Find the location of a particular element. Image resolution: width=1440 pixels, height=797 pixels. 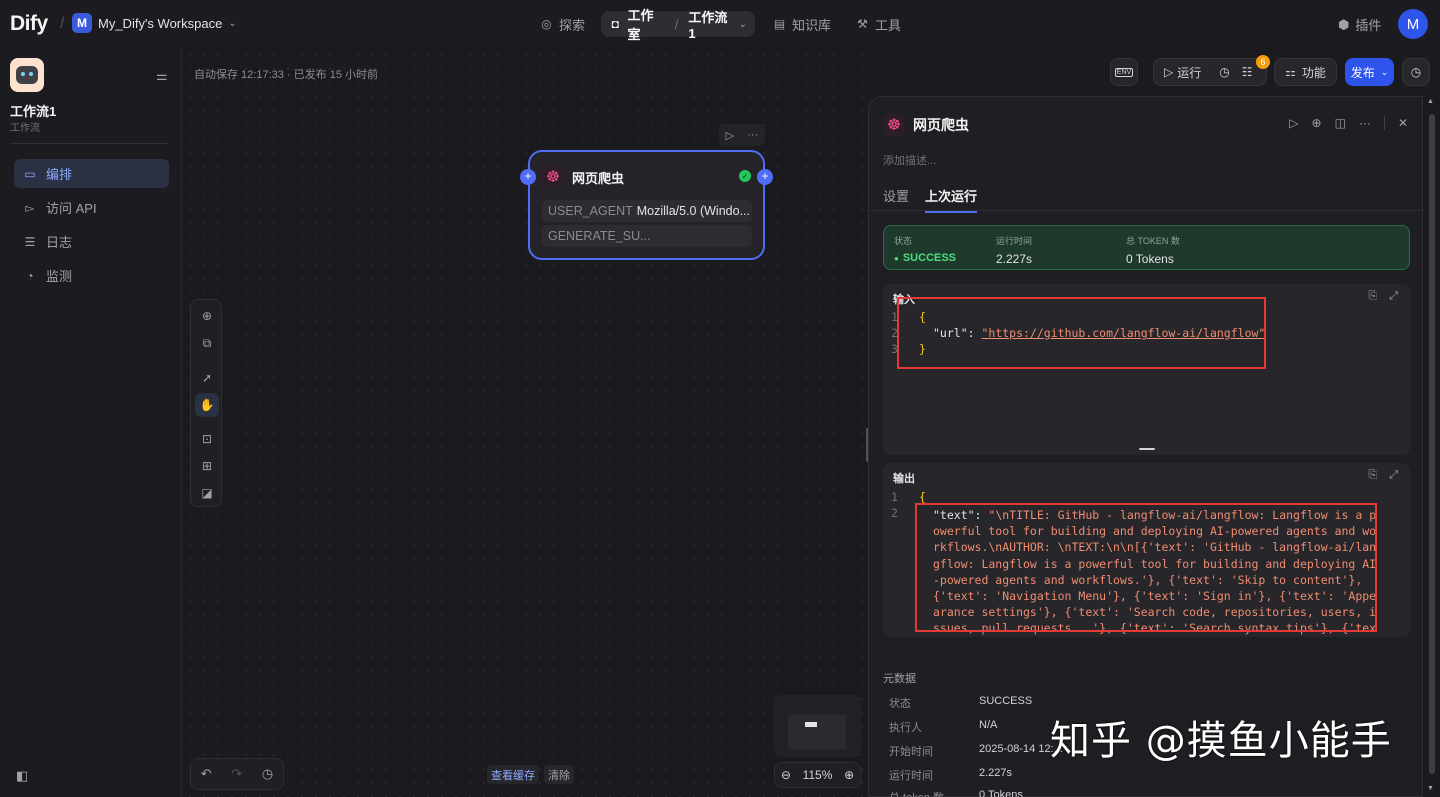

panel-header: ☸ 网页爬虫 is located at coordinates (926, 125).